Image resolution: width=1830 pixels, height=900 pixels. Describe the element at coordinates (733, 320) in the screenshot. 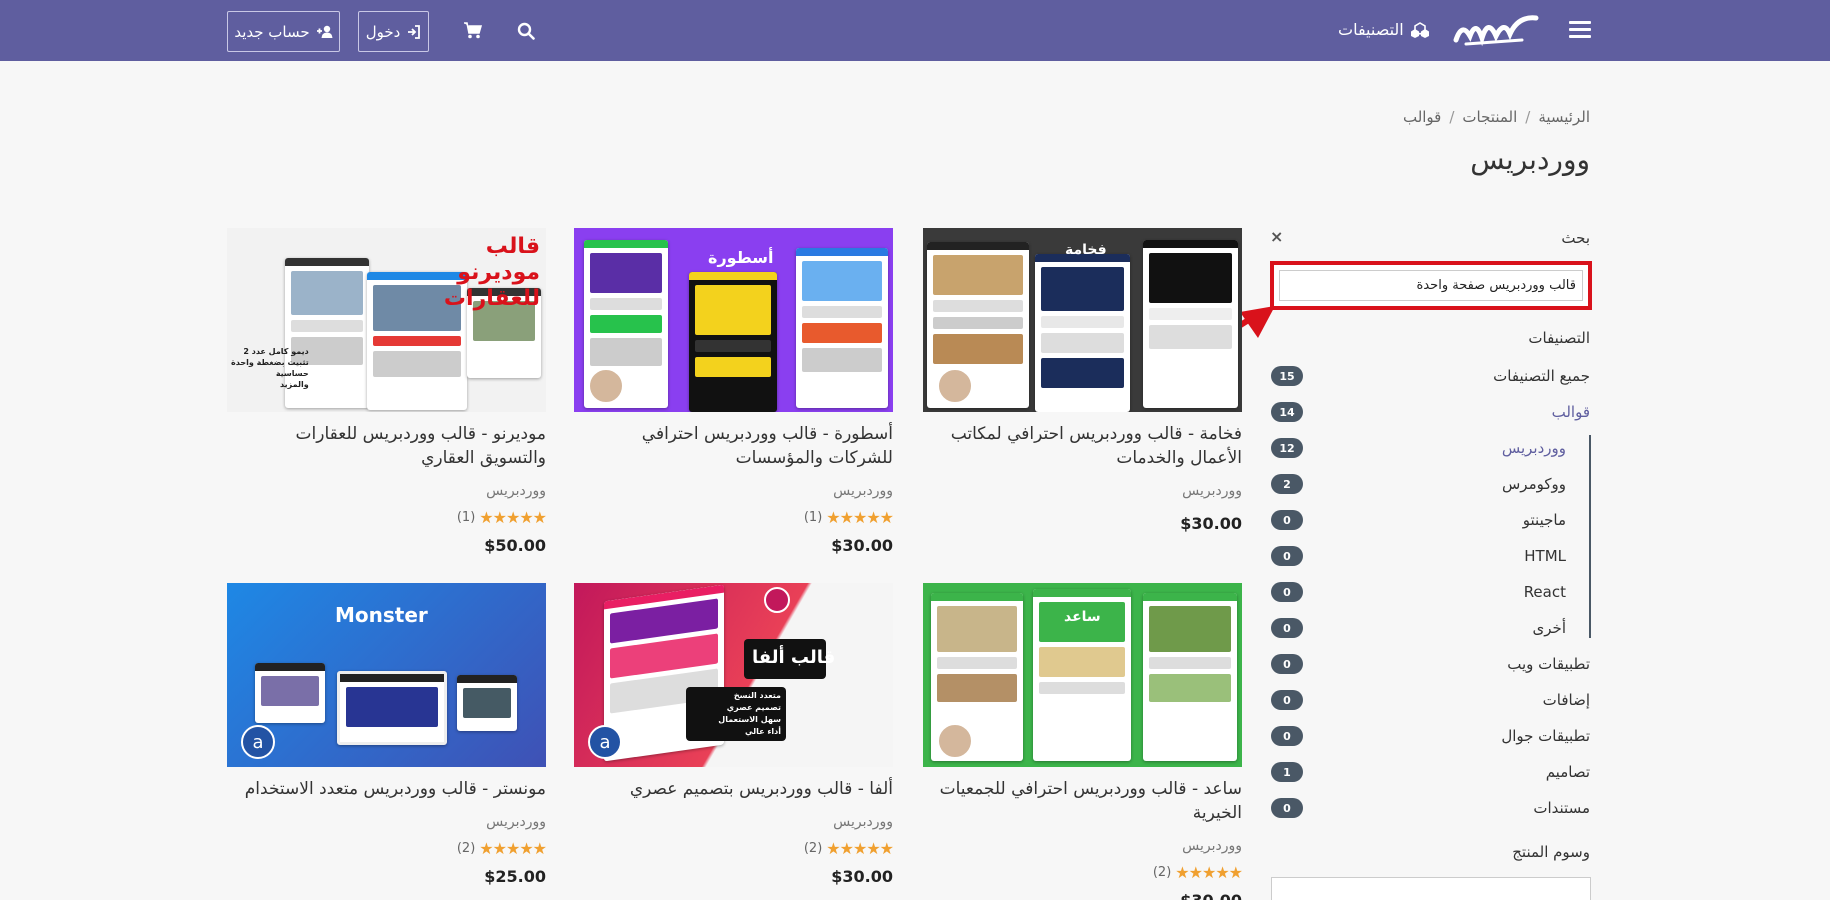

I see `product-thumbnail: أسطورة` at that location.